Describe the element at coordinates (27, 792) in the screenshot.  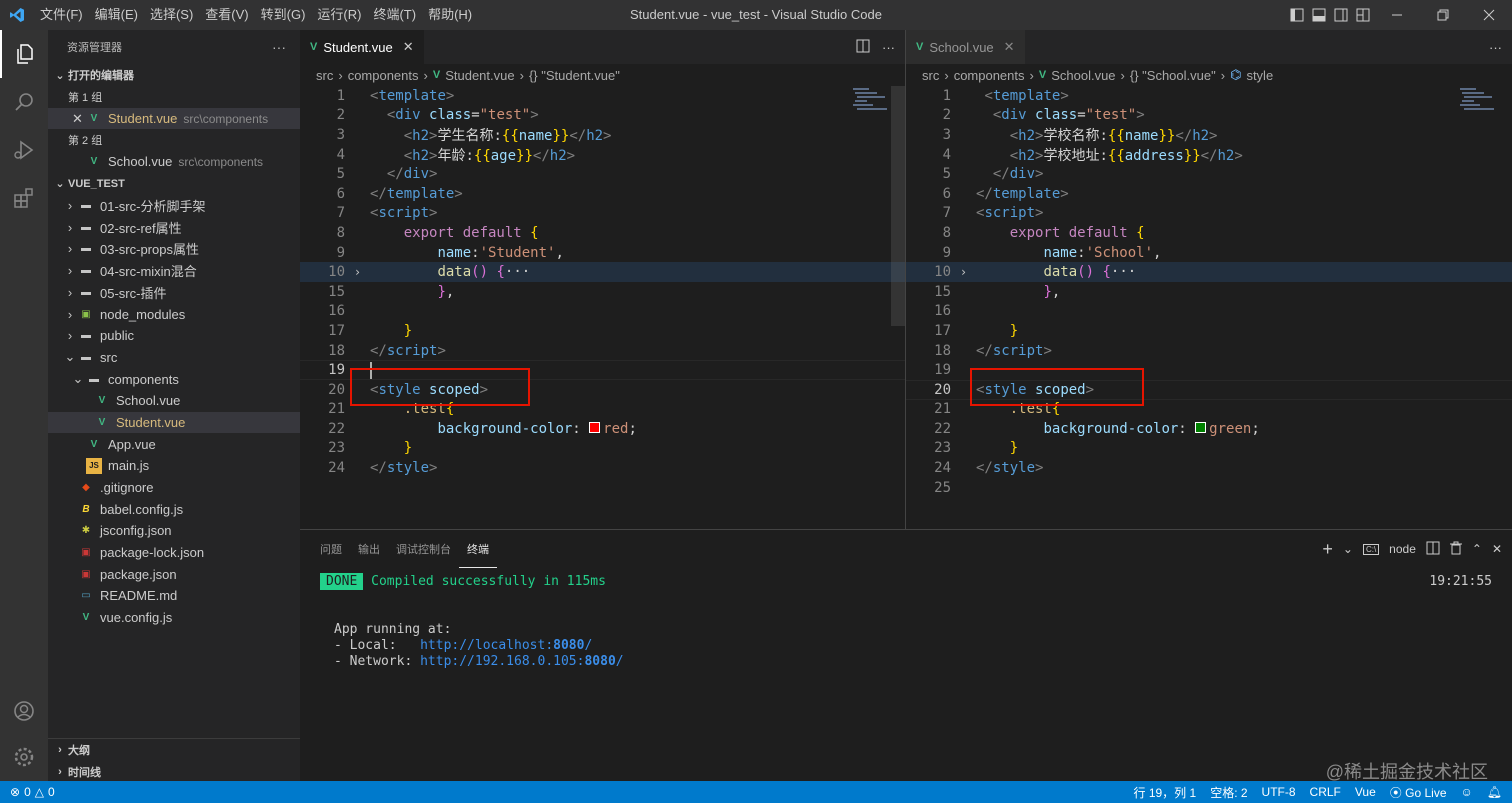
I see `problems-status: ⊗ 0 △ 0` at that location.